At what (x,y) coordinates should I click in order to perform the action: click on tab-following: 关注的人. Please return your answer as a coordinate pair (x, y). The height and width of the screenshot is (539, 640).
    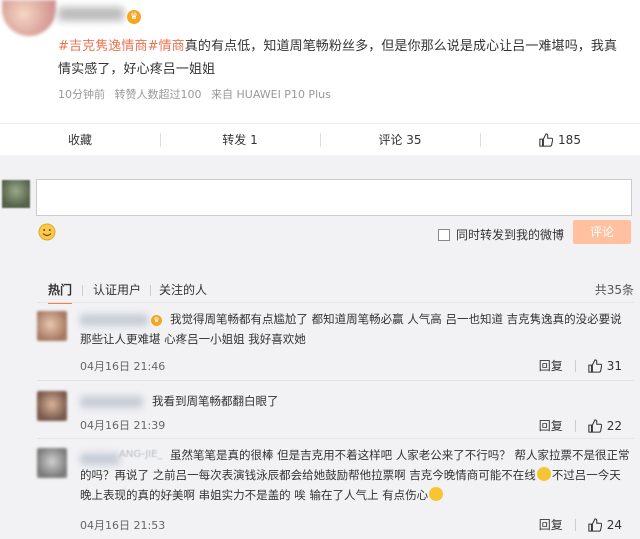
    Looking at the image, I should click on (183, 292).